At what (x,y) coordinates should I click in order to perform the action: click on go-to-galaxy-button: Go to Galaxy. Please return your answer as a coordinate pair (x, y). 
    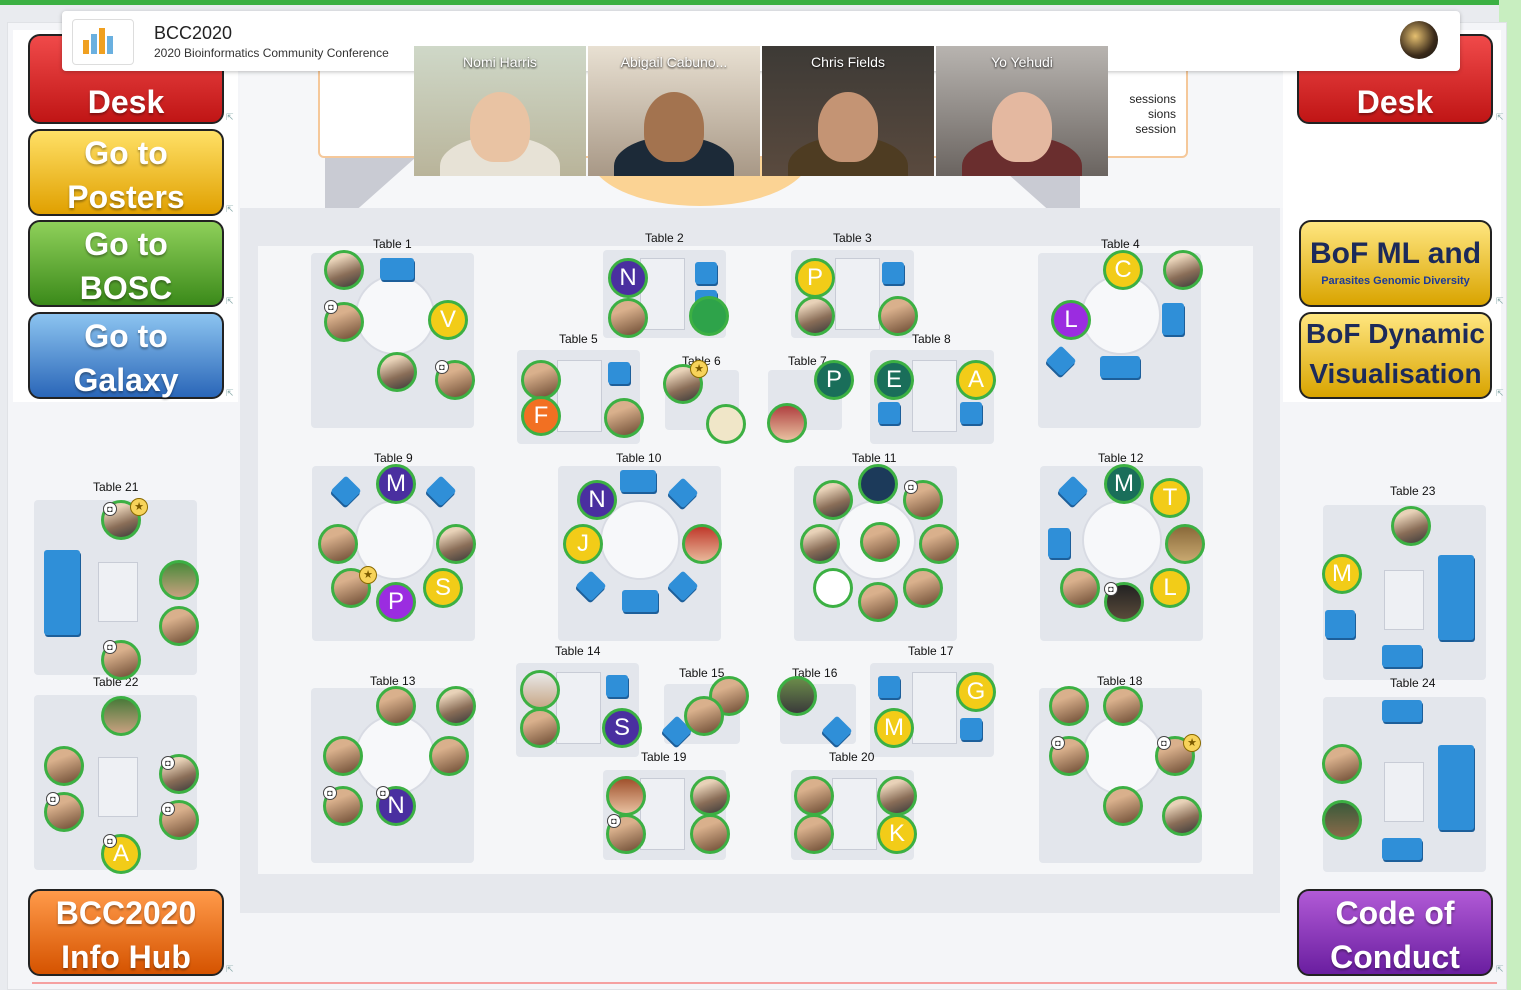
    Looking at the image, I should click on (126, 355).